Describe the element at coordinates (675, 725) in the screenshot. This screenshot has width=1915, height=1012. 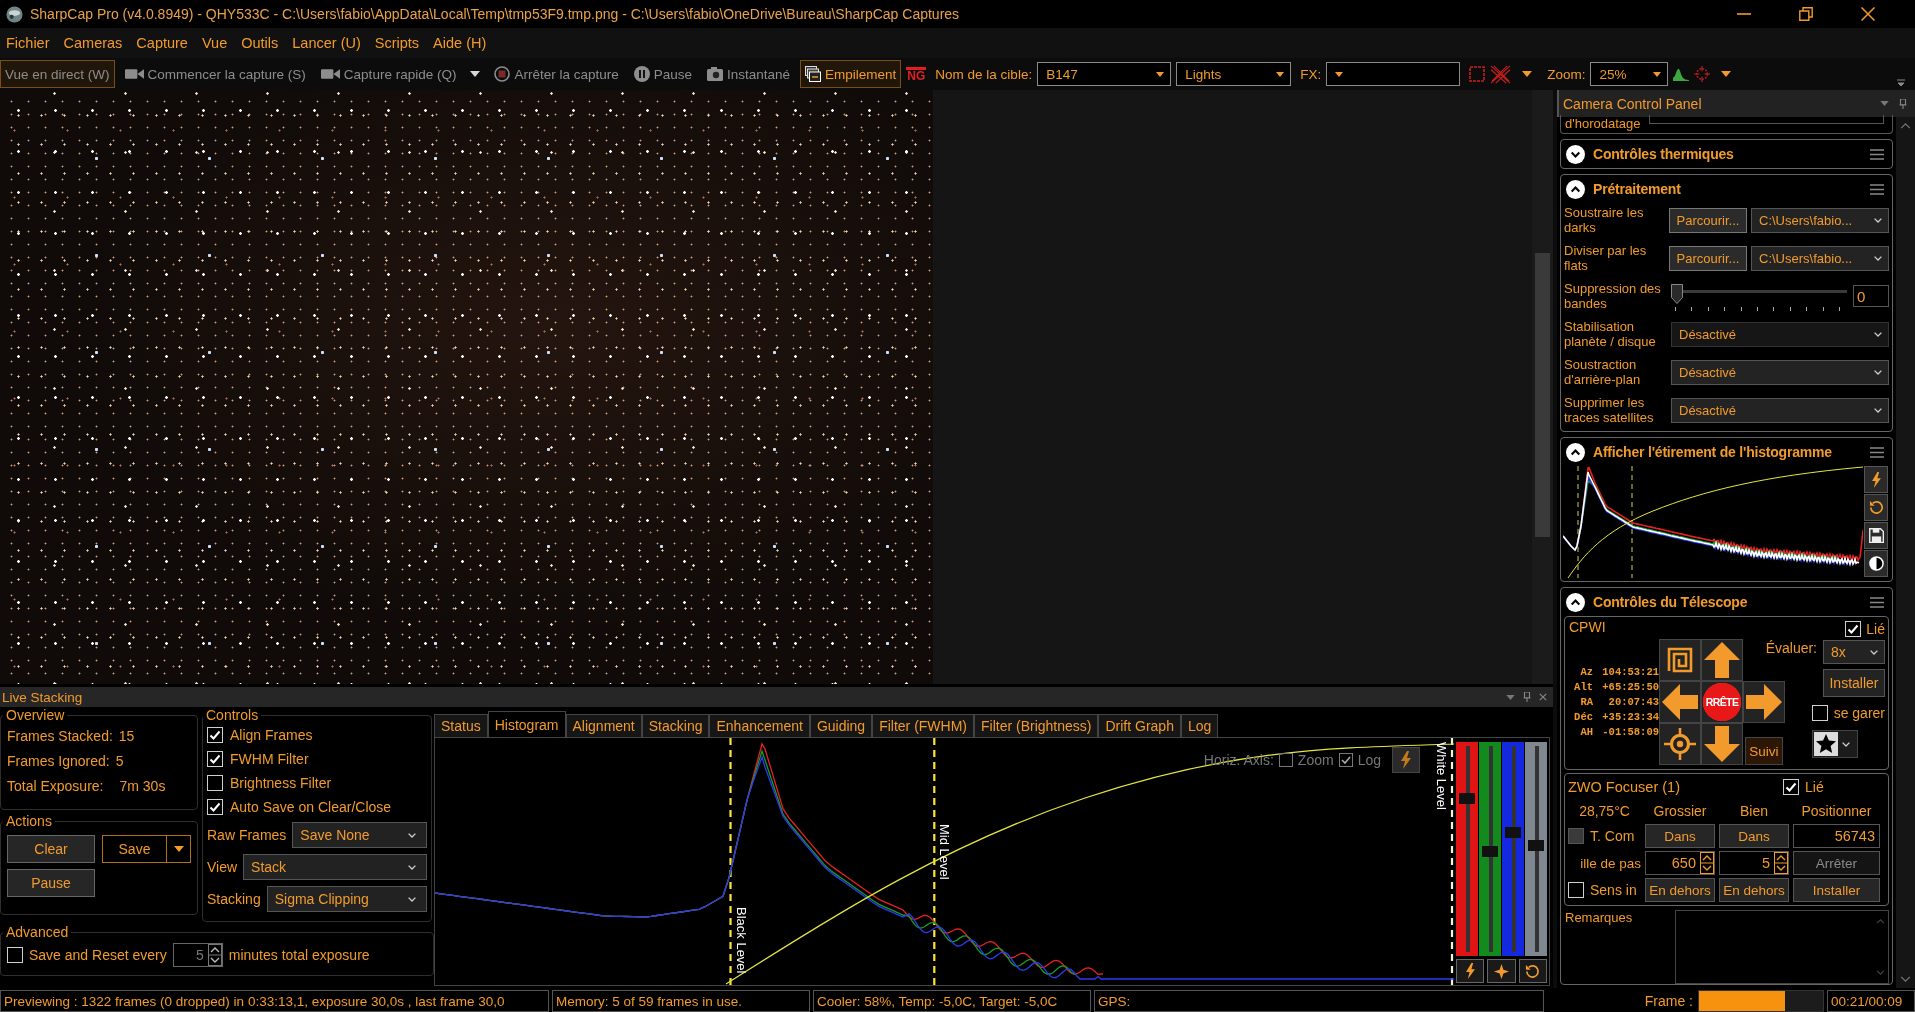
I see `tab: Stacking` at that location.